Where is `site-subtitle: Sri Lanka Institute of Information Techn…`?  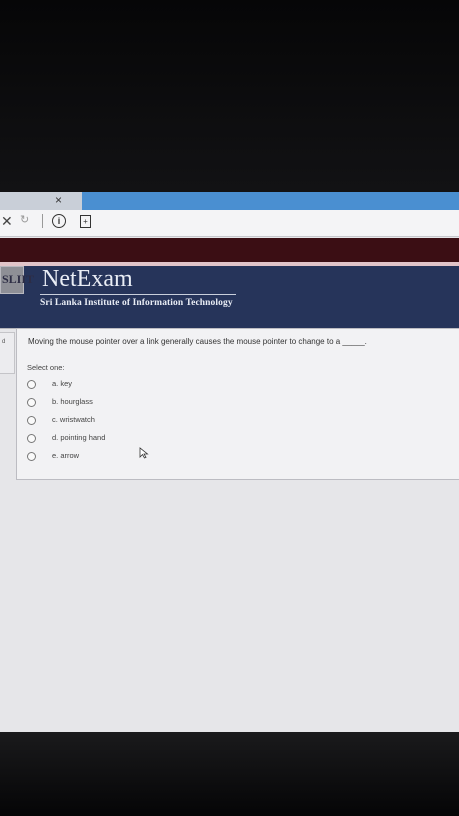 site-subtitle: Sri Lanka Institute of Information Techn… is located at coordinates (136, 303).